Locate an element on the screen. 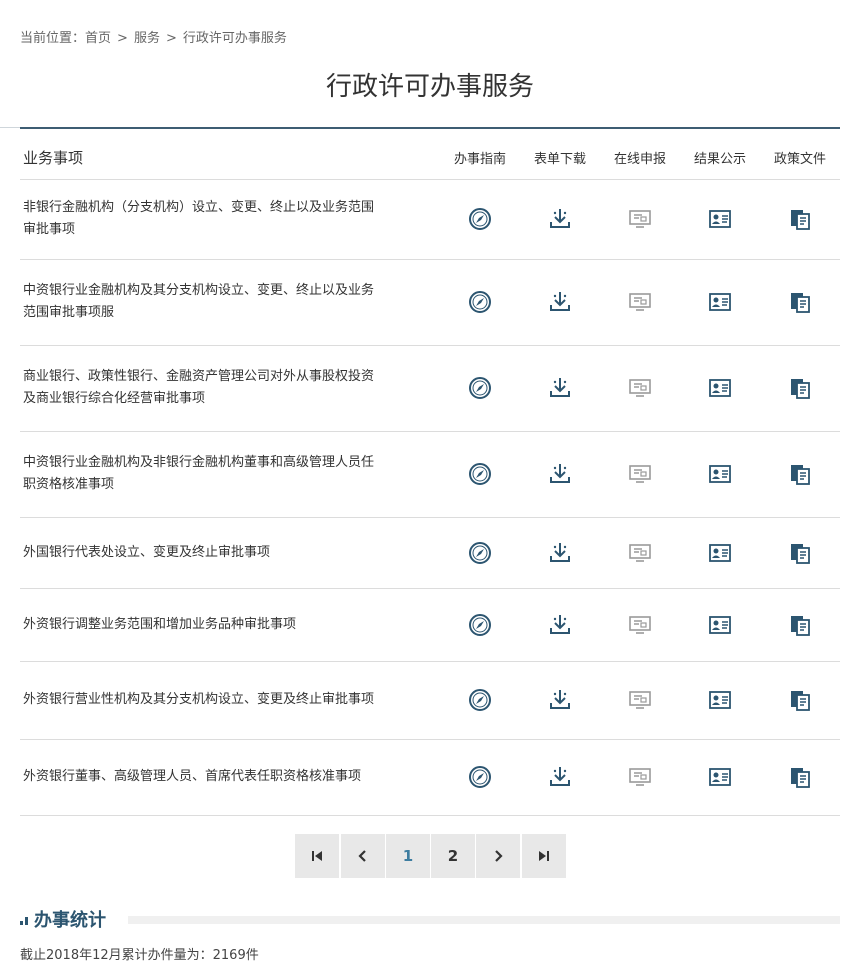  table-row: 外资银行调整业务范围和增加业务品种审批事项 is located at coordinates (430, 625).